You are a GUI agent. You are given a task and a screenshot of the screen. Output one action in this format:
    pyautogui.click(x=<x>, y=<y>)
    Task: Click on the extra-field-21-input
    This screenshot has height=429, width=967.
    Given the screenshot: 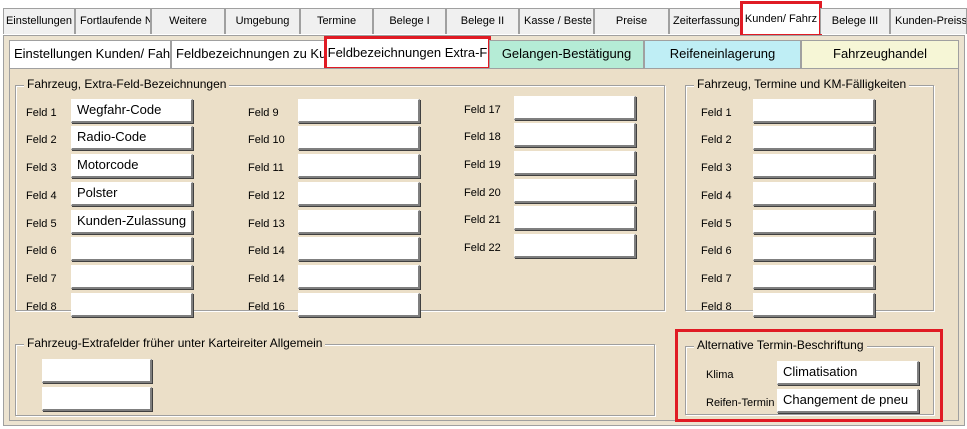 What is the action you would take?
    pyautogui.click(x=575, y=218)
    